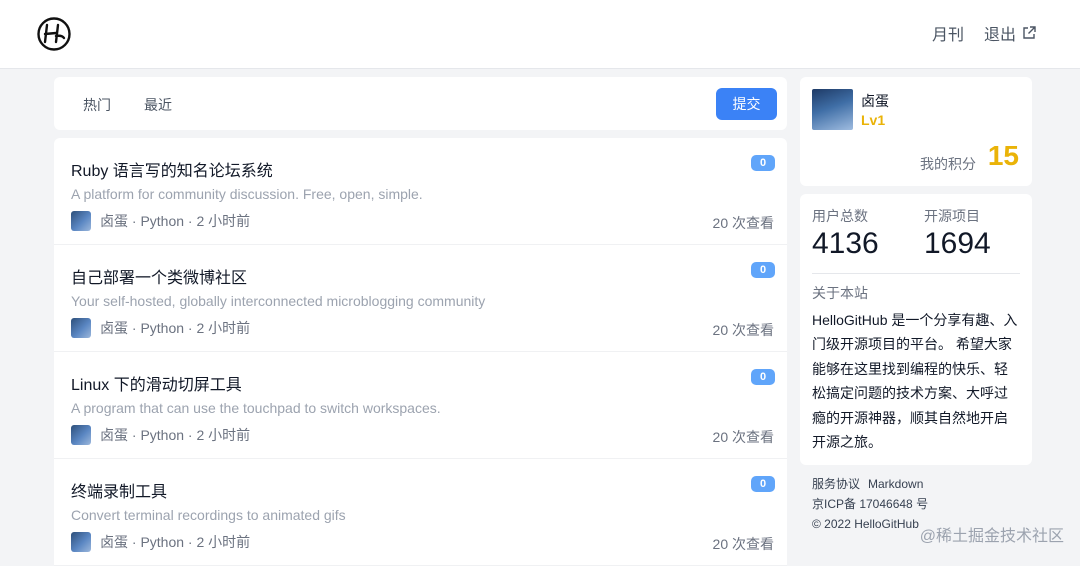  Describe the element at coordinates (865, 524) in the screenshot. I see `copyright-text: © 2022 HelloGitHub` at that location.